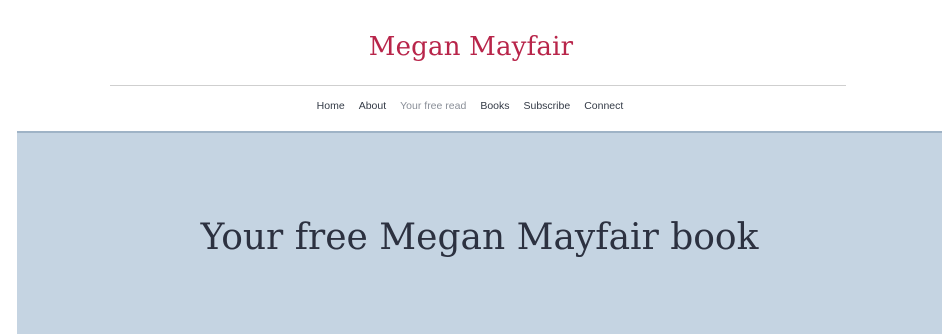  What do you see at coordinates (547, 106) in the screenshot?
I see `nav-item-subscribe: Subscribe` at bounding box center [547, 106].